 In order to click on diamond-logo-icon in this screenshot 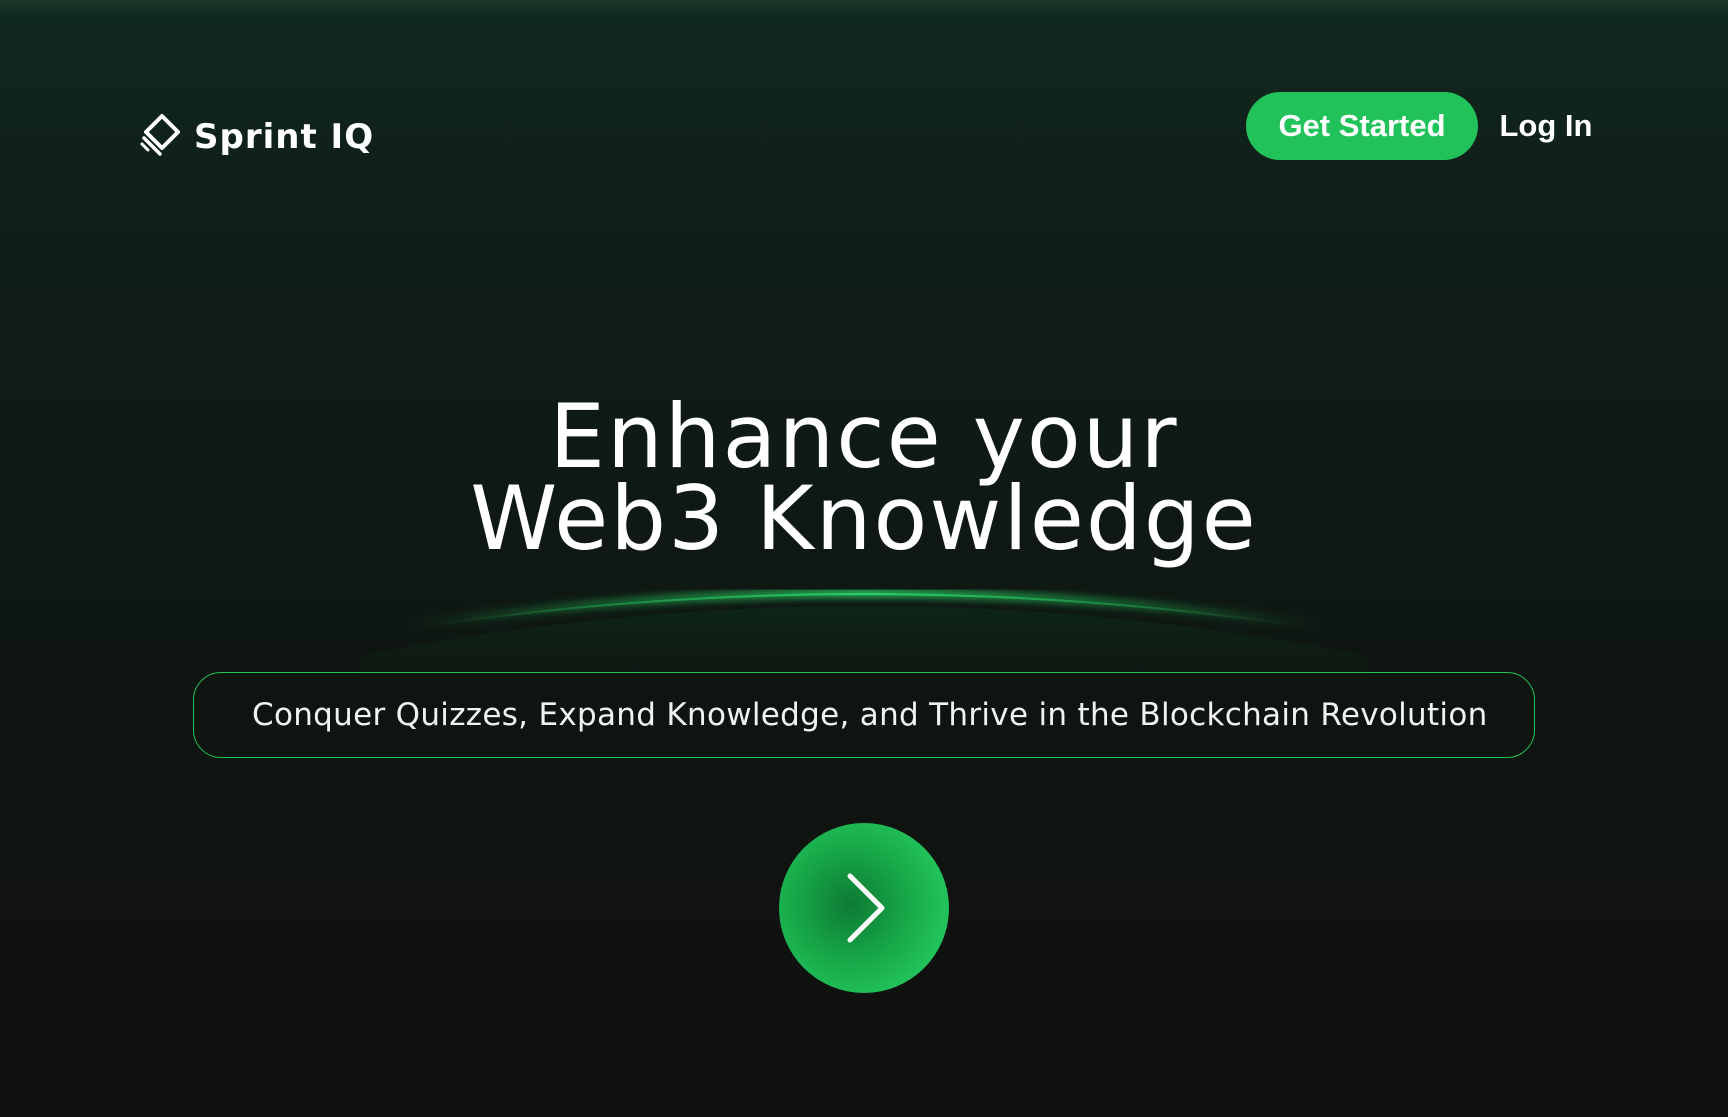, I will do `click(160, 135)`.